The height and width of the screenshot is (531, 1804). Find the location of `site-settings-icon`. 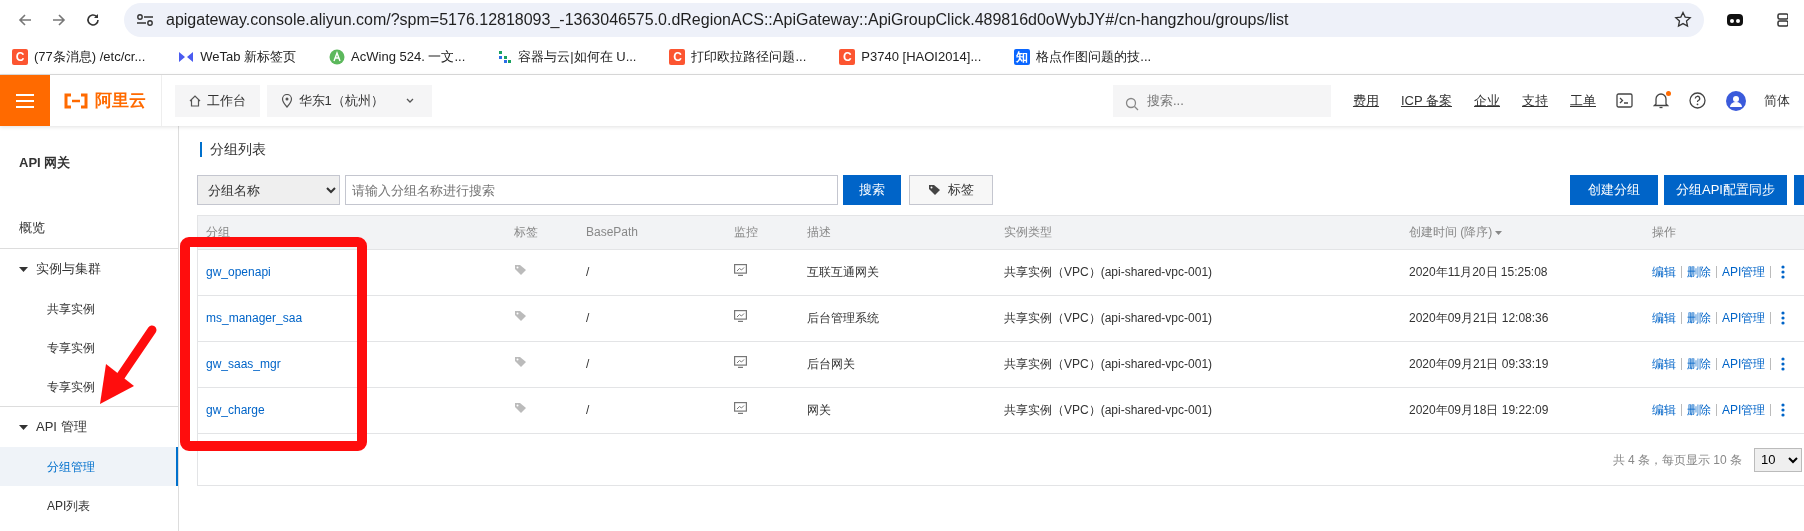

site-settings-icon is located at coordinates (145, 20).